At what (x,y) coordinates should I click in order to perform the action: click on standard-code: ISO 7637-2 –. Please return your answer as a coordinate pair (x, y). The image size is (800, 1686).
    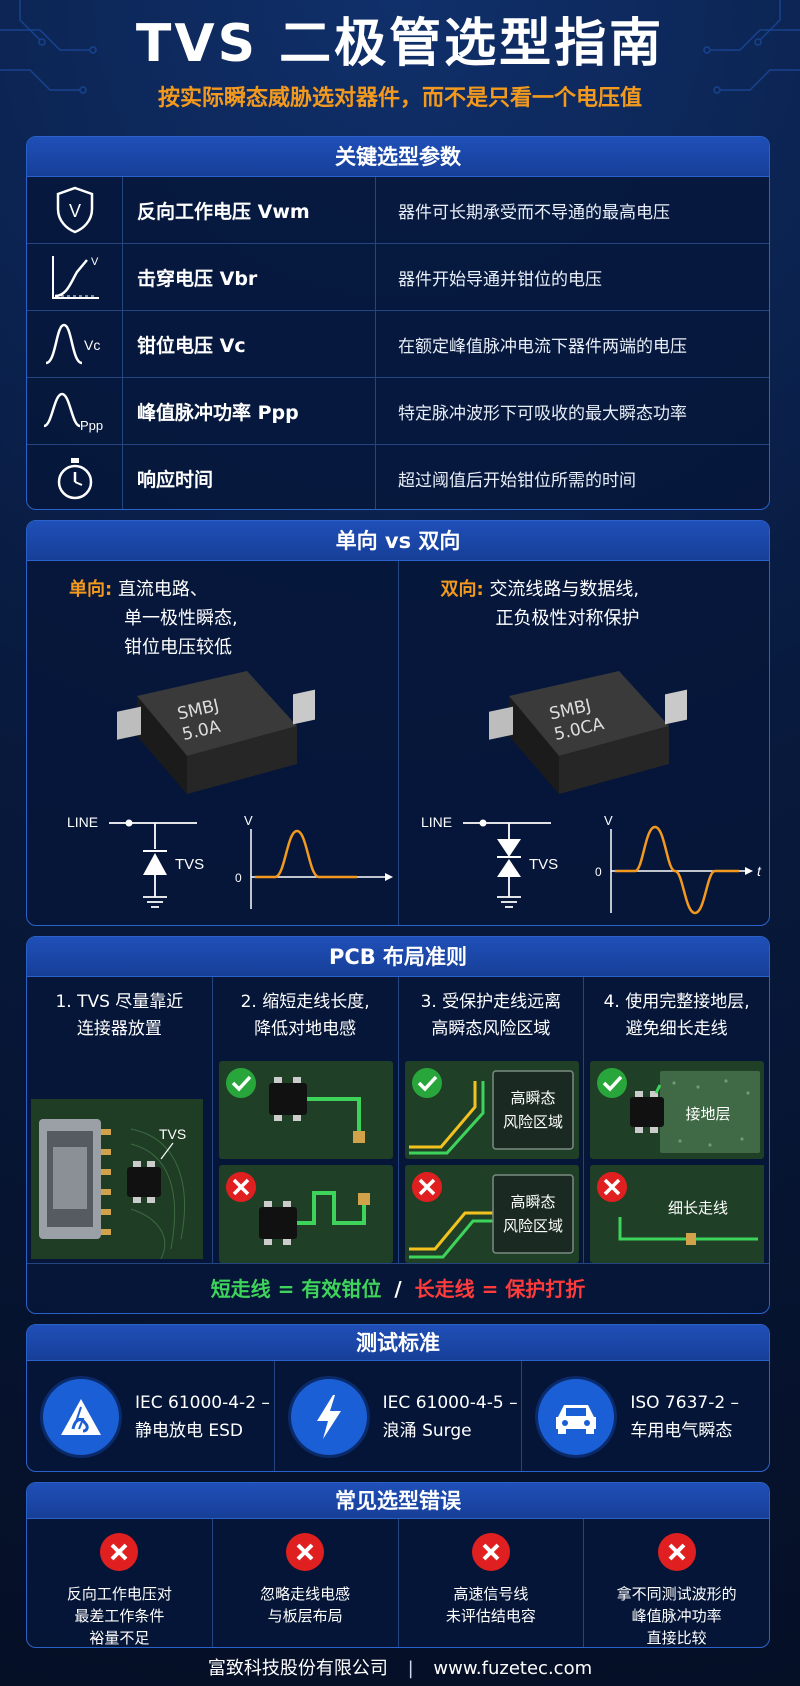
    Looking at the image, I should click on (685, 1403).